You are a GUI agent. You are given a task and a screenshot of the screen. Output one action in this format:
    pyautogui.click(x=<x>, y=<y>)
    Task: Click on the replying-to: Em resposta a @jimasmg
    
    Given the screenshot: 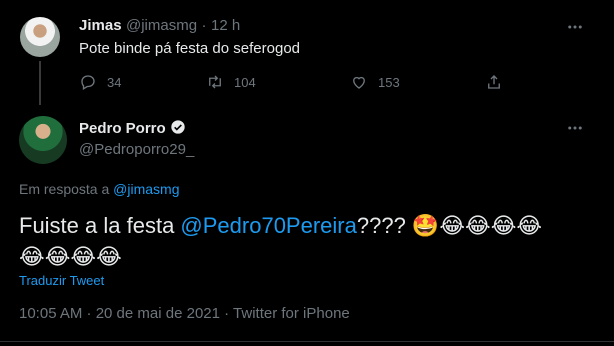 What is the action you would take?
    pyautogui.click(x=99, y=189)
    